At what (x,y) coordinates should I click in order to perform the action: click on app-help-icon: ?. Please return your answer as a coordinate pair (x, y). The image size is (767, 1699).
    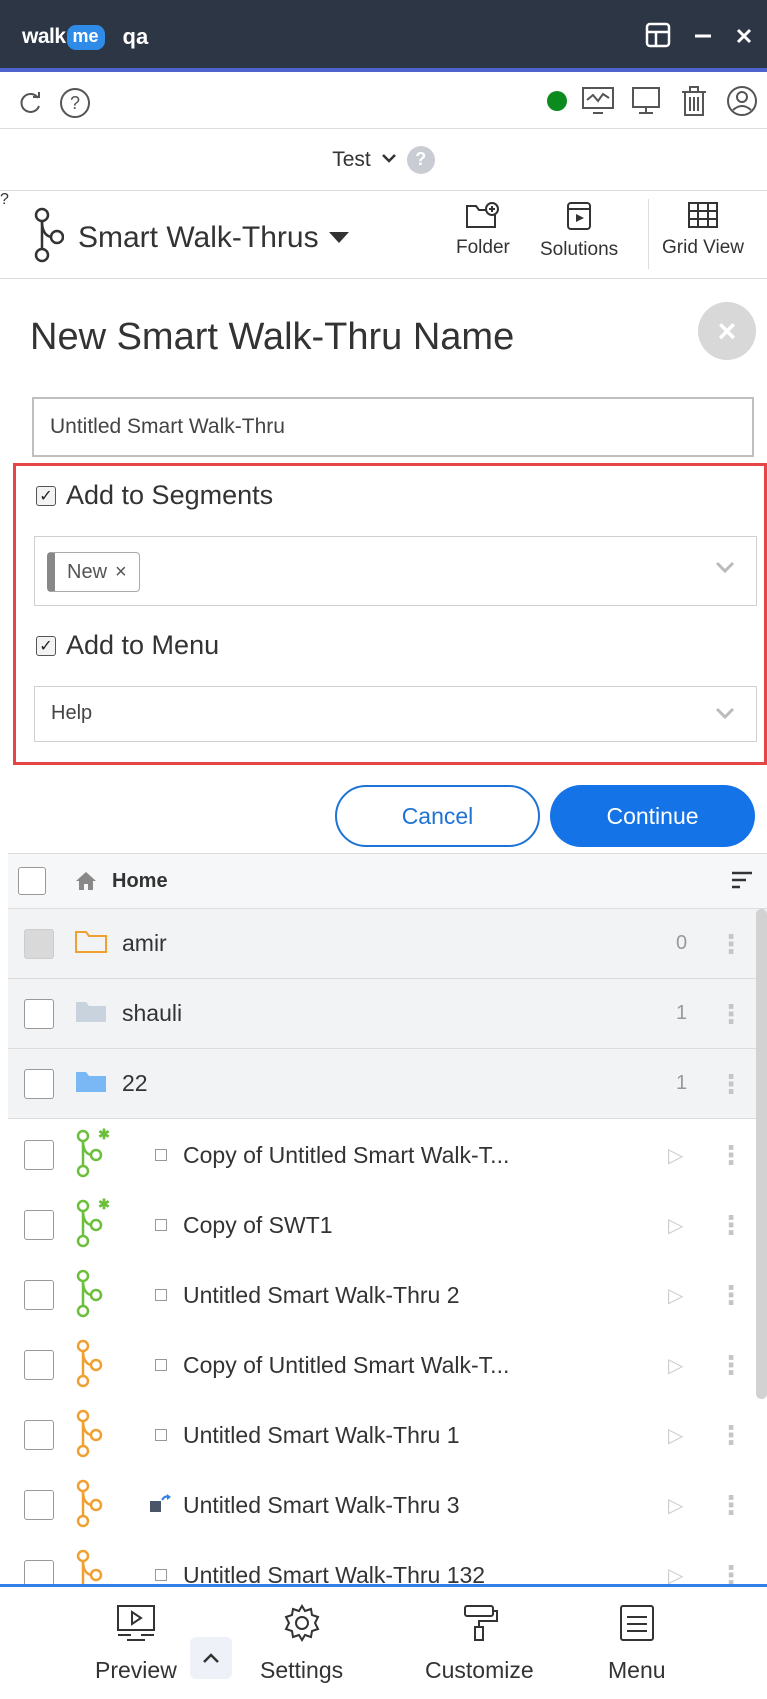
    Looking at the image, I should click on (4, 199).